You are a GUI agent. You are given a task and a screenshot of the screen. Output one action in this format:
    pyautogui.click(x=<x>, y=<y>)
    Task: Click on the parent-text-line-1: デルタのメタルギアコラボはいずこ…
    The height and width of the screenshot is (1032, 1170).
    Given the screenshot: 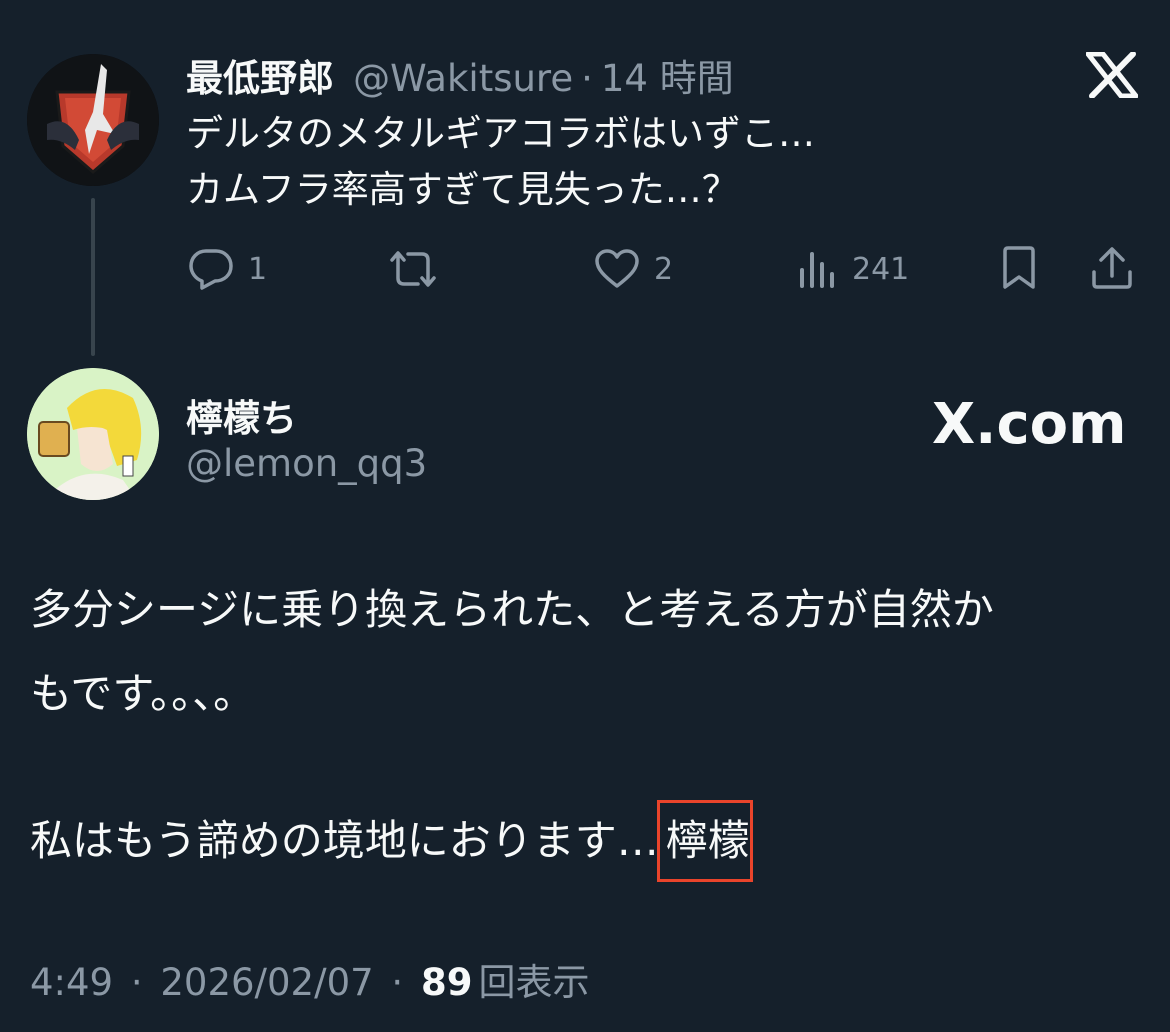 What is the action you would take?
    pyautogui.click(x=500, y=133)
    